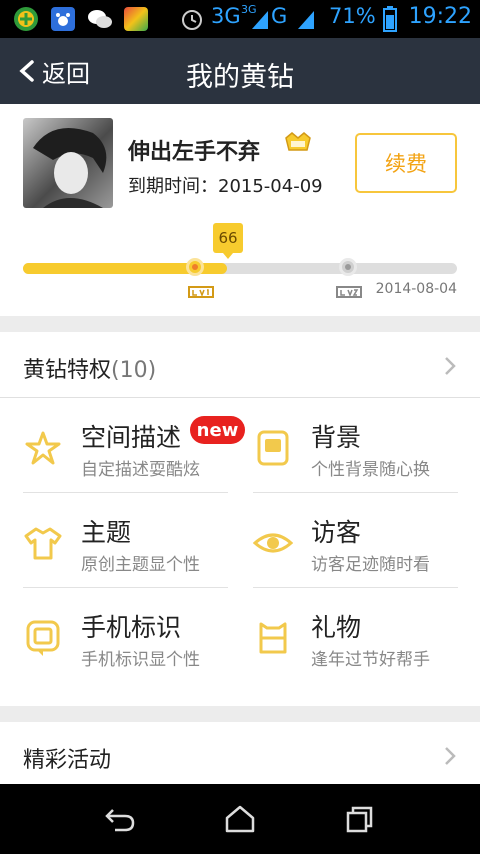  I want to click on privilege-item-phone-tag: 手机标识 手机标识显个性, so click(125, 635).